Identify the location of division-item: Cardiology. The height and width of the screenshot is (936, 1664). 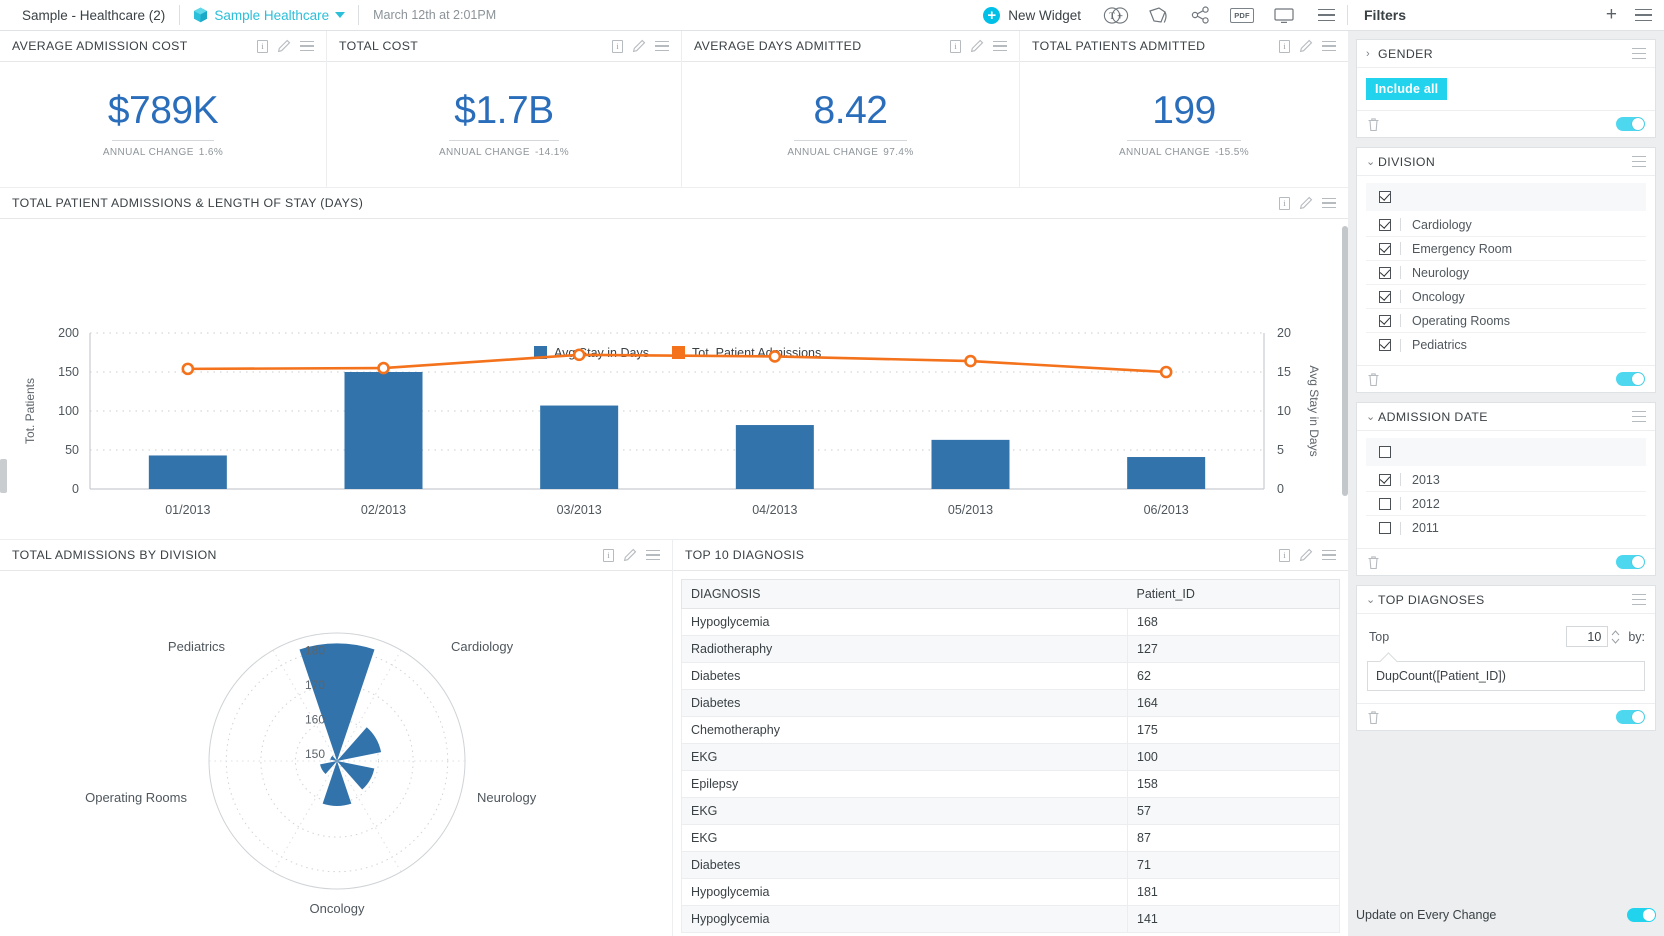
(1506, 225).